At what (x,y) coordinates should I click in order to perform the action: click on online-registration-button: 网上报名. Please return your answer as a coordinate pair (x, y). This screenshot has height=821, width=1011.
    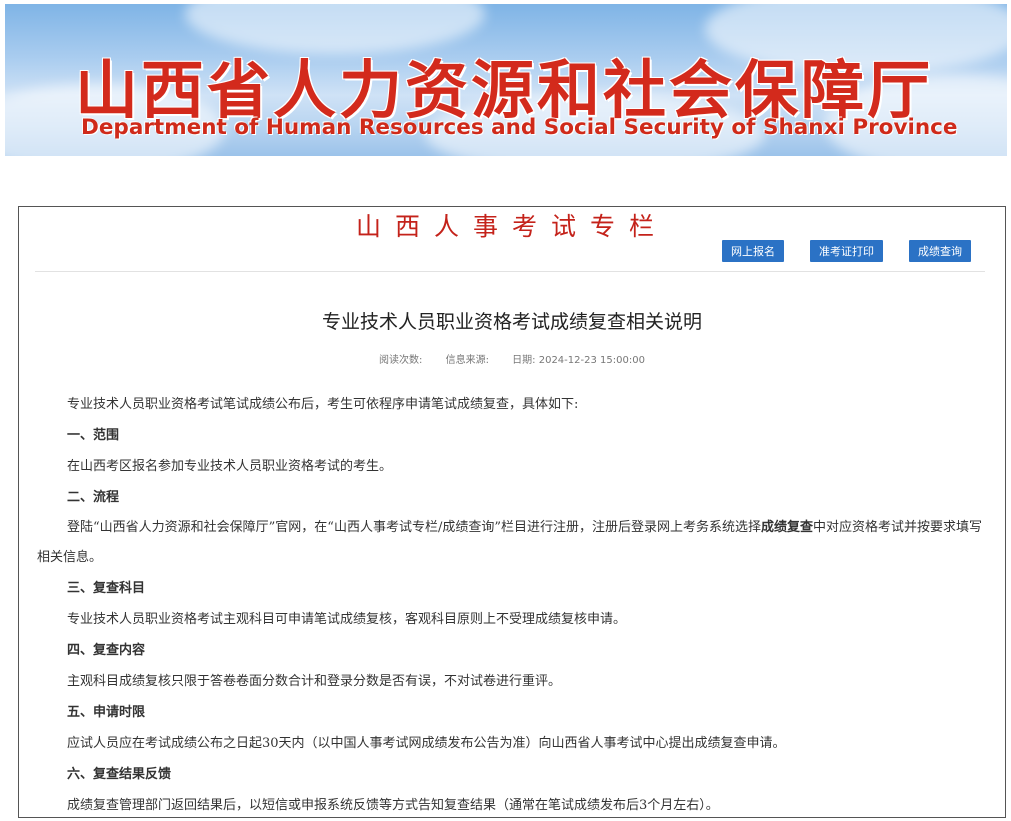
    Looking at the image, I should click on (753, 251).